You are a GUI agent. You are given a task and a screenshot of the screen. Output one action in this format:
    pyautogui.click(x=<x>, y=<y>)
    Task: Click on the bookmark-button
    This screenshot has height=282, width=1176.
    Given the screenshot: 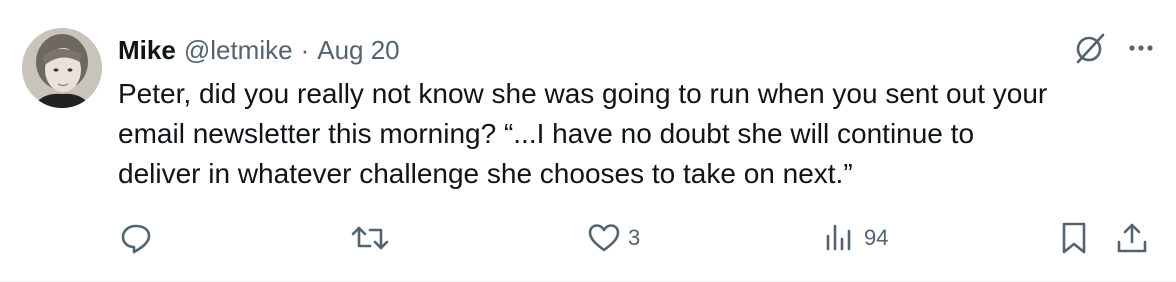 What is the action you would take?
    pyautogui.click(x=1074, y=238)
    